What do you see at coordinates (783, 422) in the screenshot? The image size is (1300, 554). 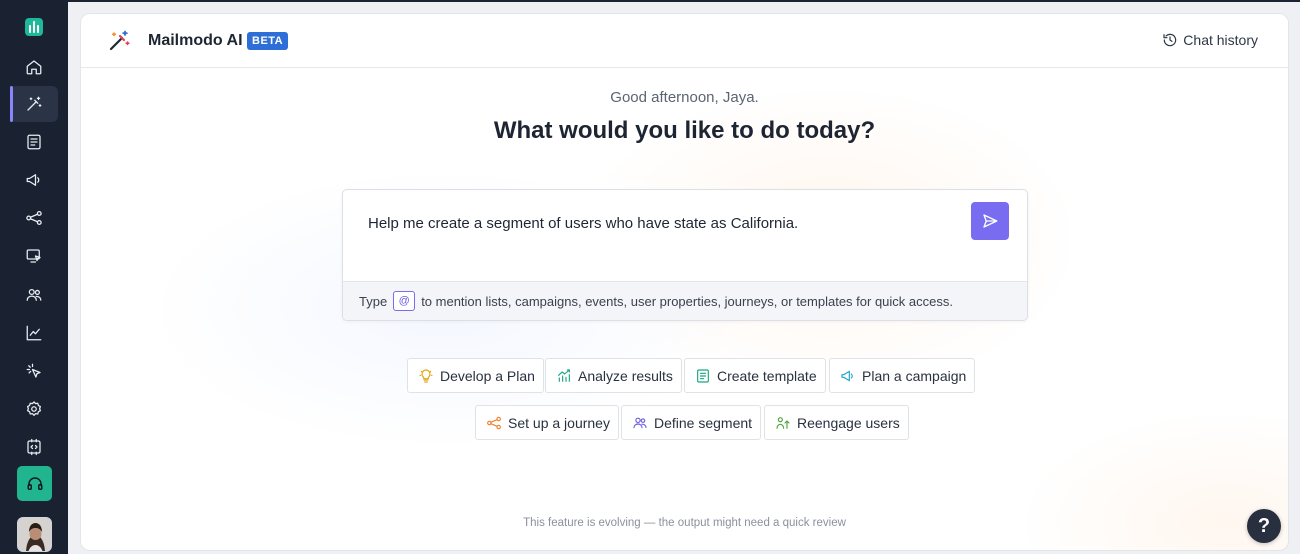 I see `user-arrow-icon` at bounding box center [783, 422].